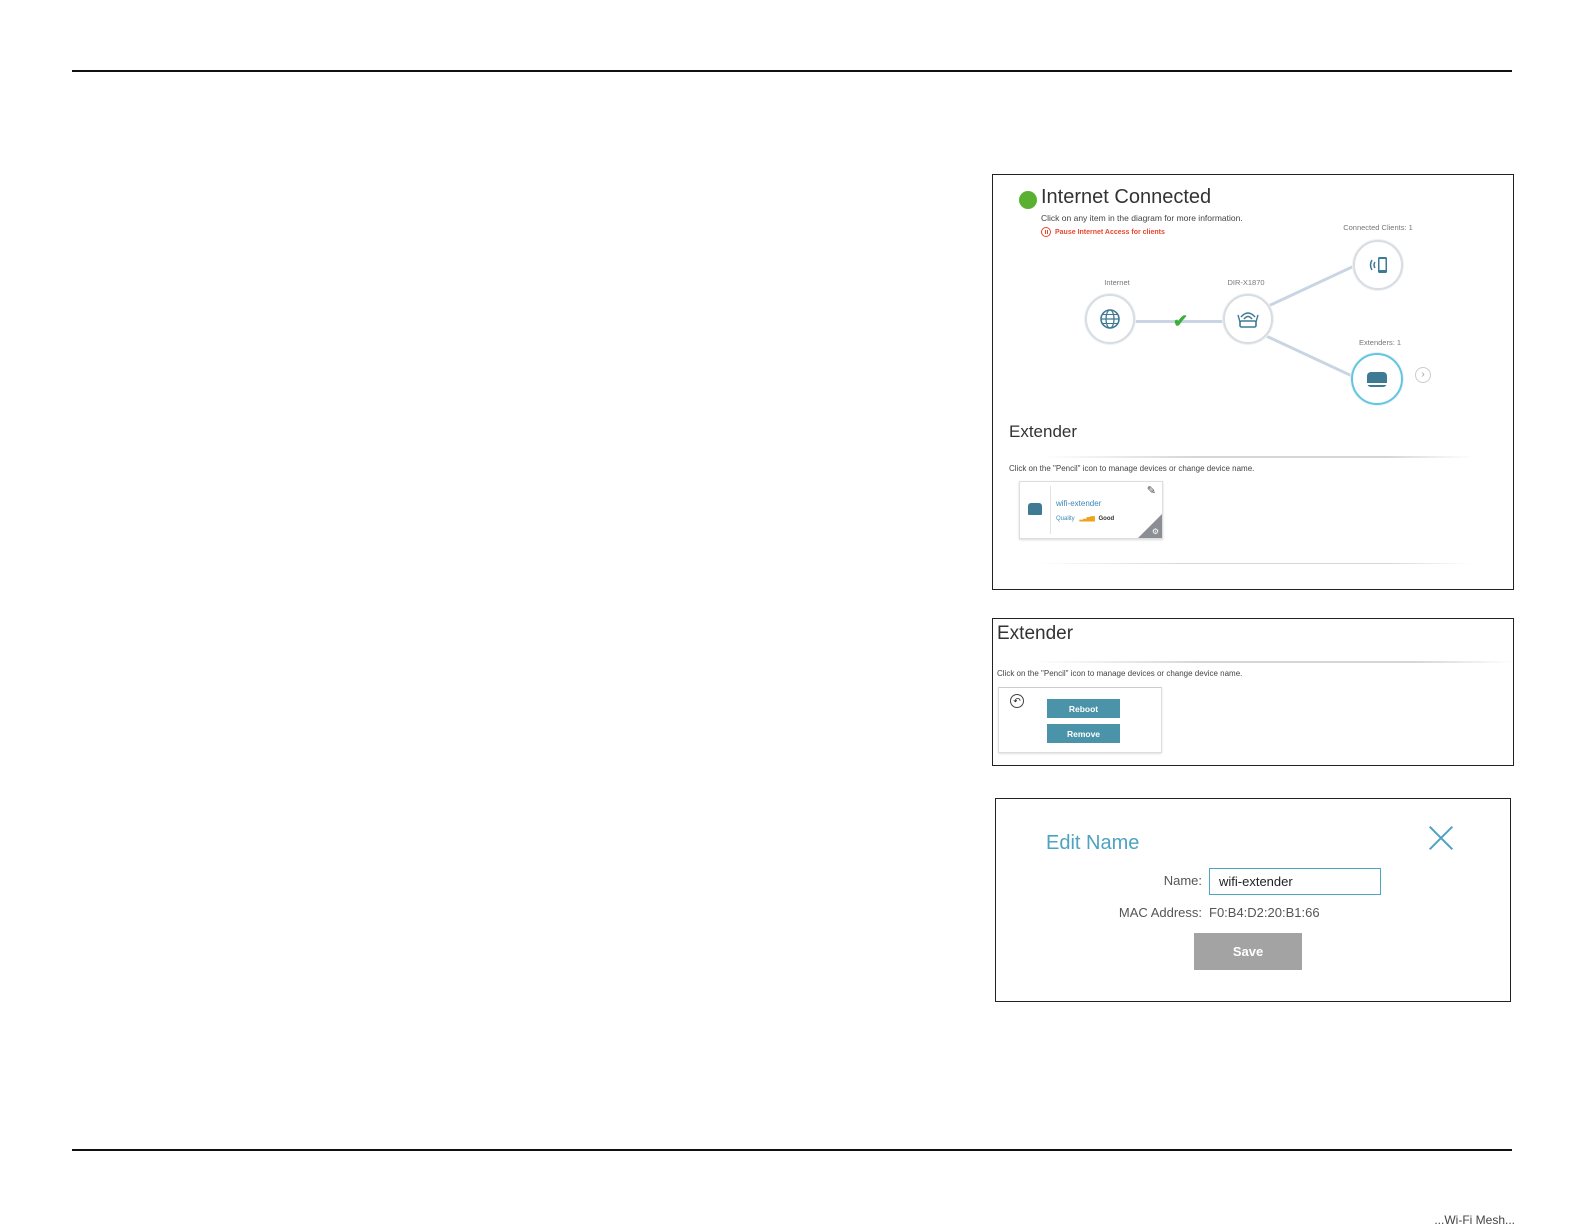  I want to click on quality-label: Quality, so click(1065, 519).